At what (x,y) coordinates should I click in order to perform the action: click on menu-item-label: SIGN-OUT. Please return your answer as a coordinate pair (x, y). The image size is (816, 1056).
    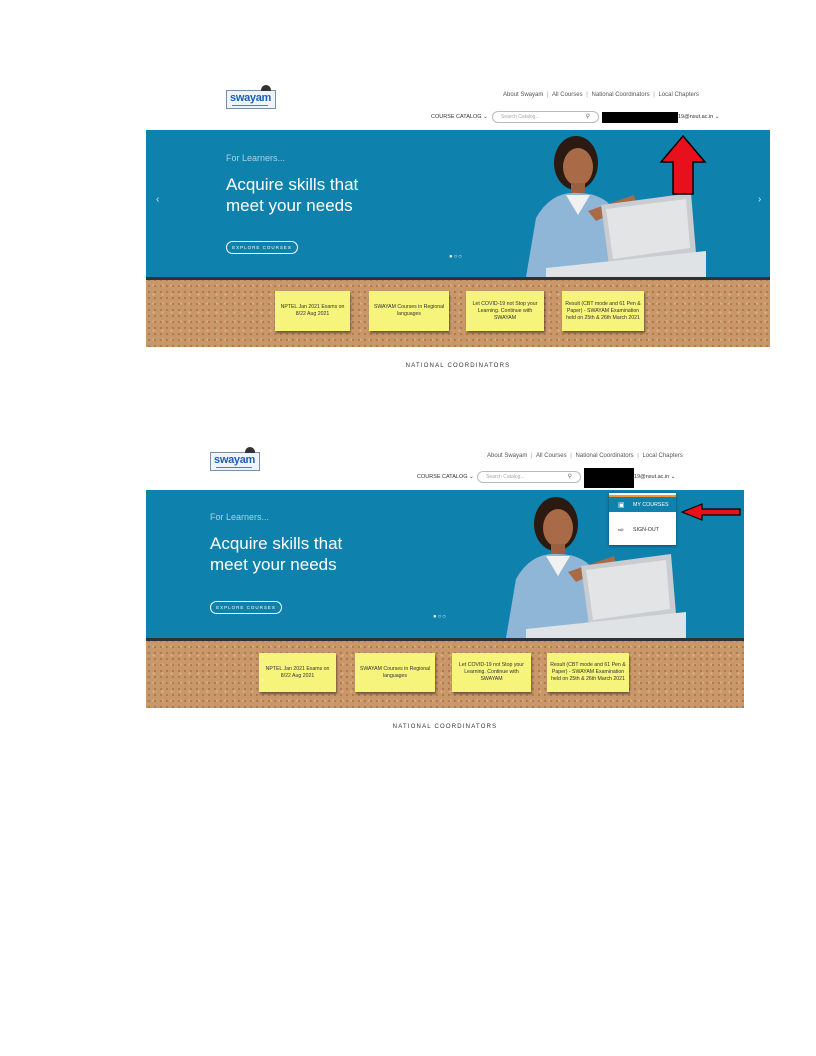
    Looking at the image, I should click on (646, 529).